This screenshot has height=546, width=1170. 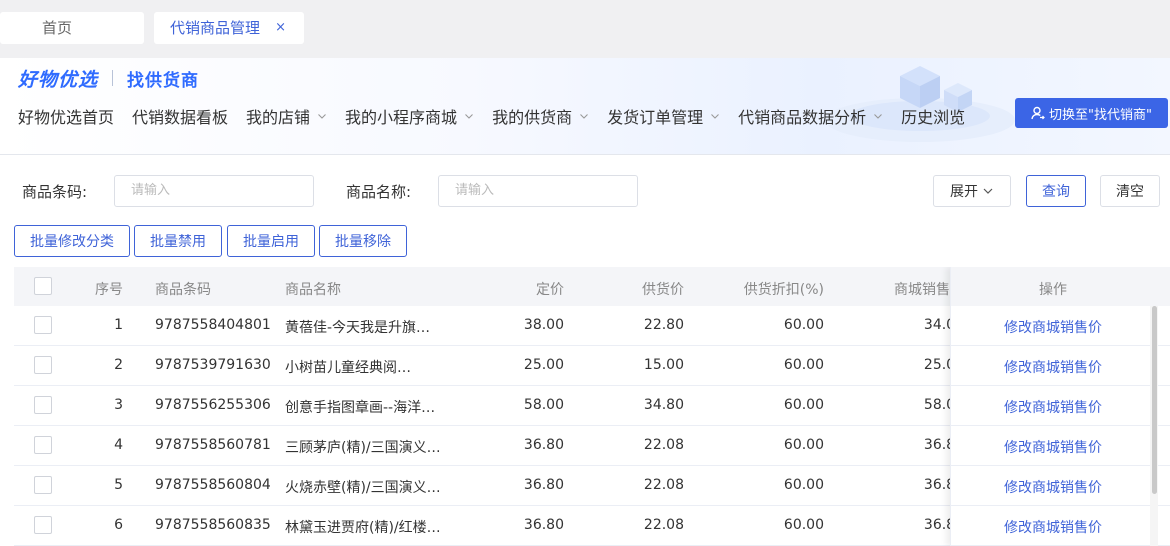 What do you see at coordinates (213, 525) in the screenshot?
I see `cell-barcode: 9787558560835` at bounding box center [213, 525].